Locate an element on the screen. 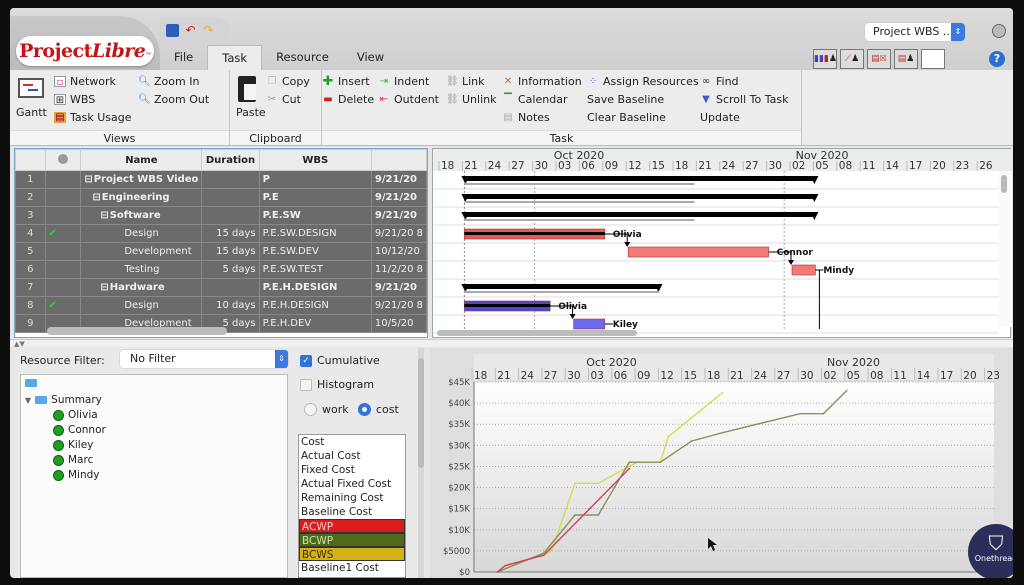 The width and height of the screenshot is (1024, 585). blank-view-button is located at coordinates (933, 59).